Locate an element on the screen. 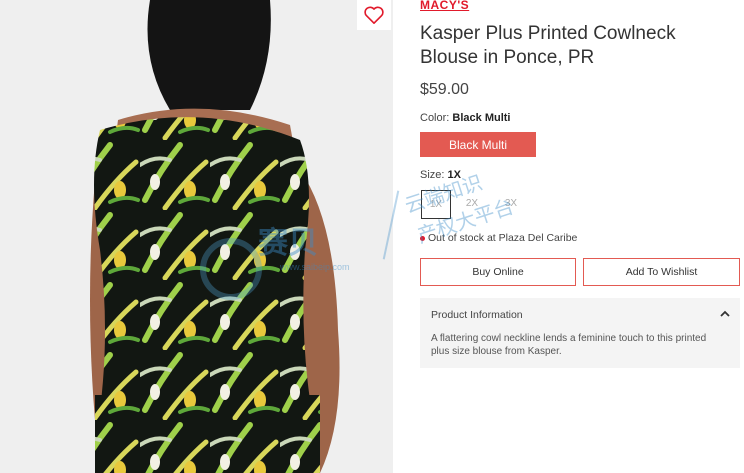 The width and height of the screenshot is (744, 473). color-swatch-button: Black Multi is located at coordinates (478, 144).